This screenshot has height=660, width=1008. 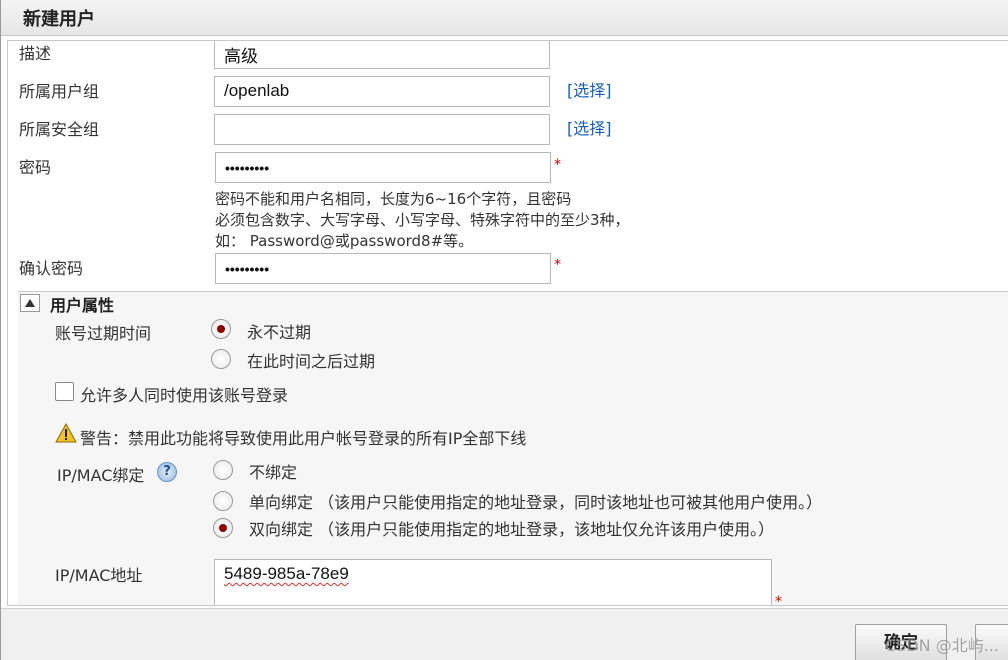 I want to click on radio-one-way-binding-label: 单向绑定 （该用户只能使用指定的地址登录，同时该地址也可被其他用户使用。）, so click(x=535, y=501).